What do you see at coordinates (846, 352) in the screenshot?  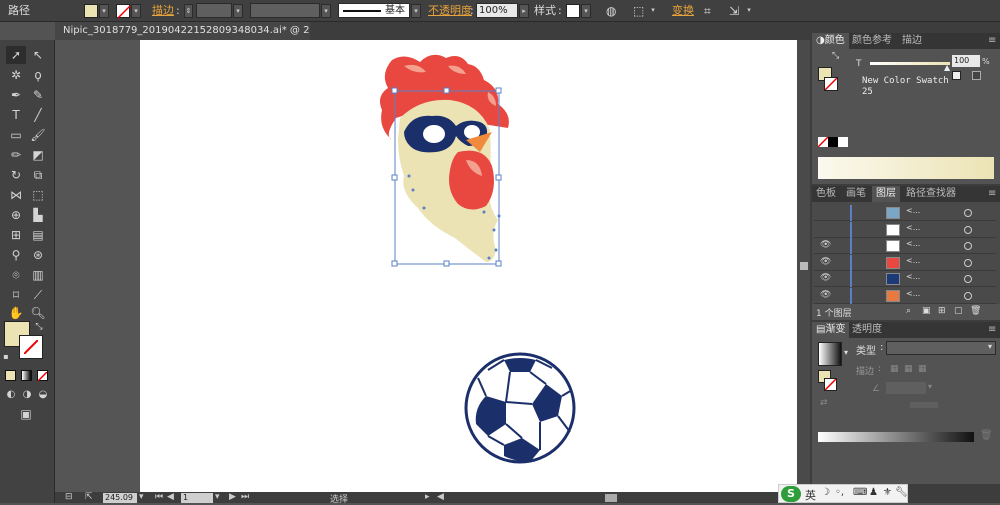 I see `gradient-preview-dropdown: ▾` at bounding box center [846, 352].